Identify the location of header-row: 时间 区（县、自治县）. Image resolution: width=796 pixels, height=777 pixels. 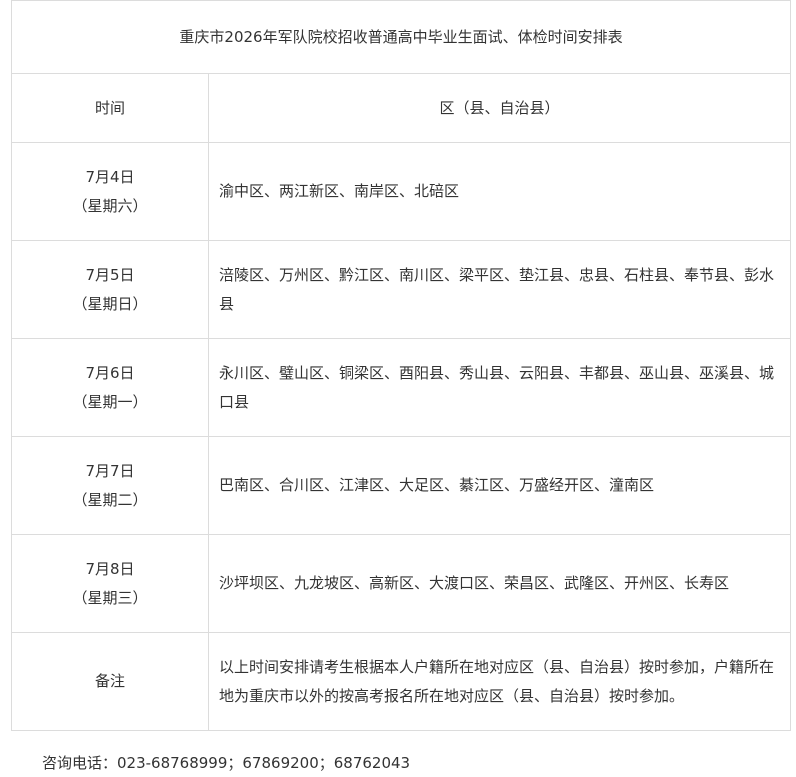
(401, 108).